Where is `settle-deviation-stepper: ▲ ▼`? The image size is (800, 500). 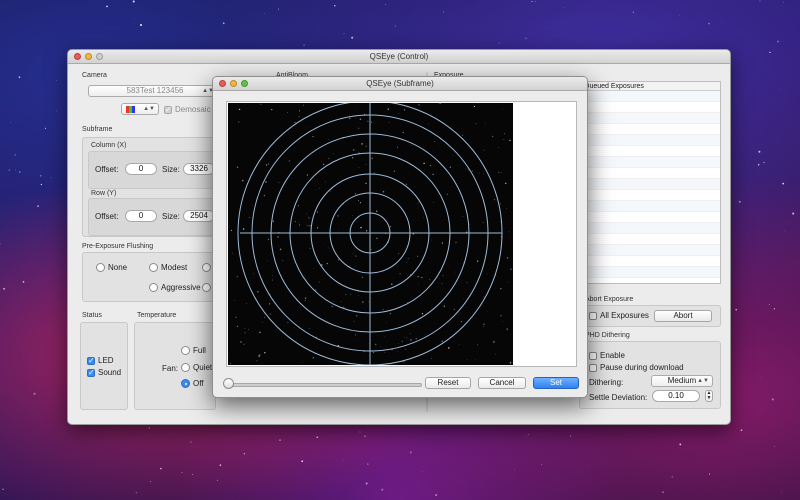
settle-deviation-stepper: ▲ ▼ is located at coordinates (709, 396).